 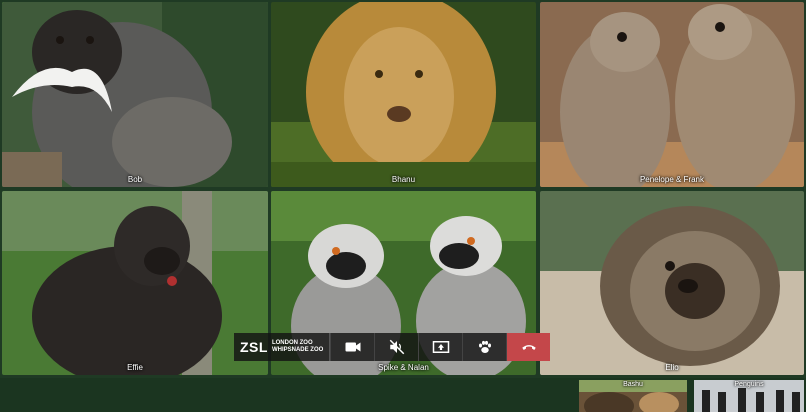 I want to click on participant-name: Bhanu, so click(x=403, y=179).